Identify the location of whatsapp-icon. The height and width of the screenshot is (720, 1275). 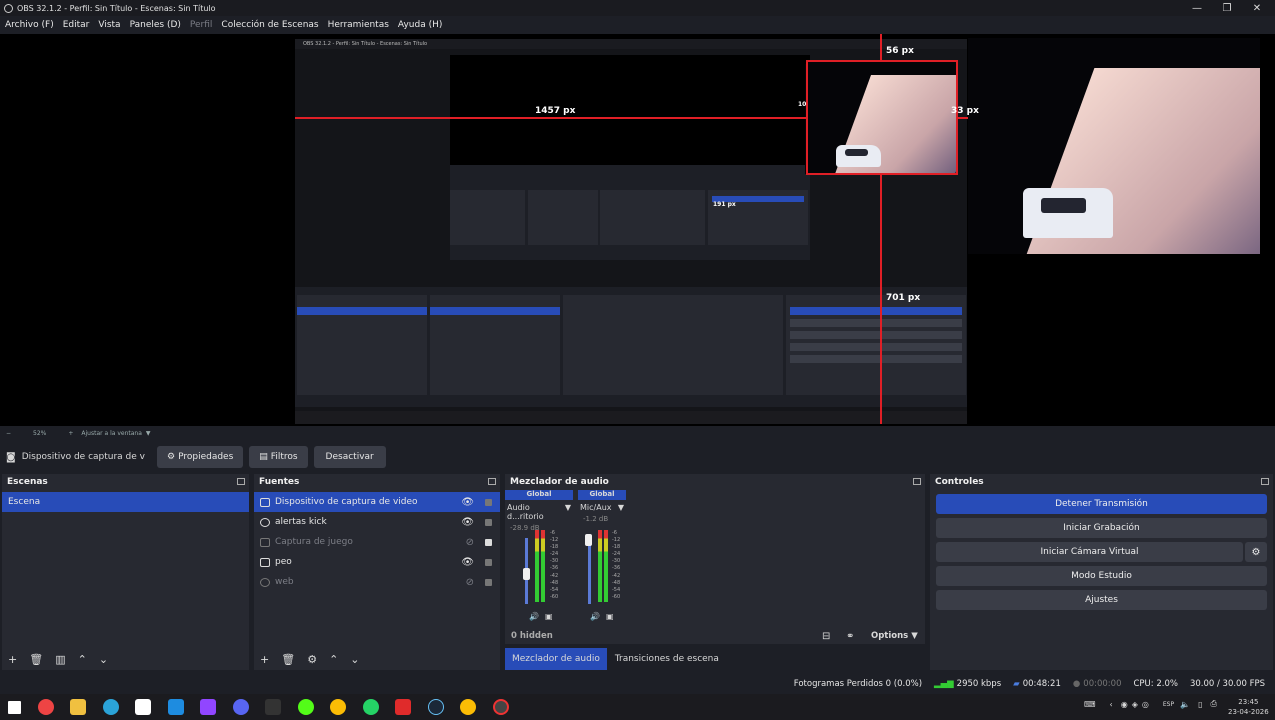
(370, 707).